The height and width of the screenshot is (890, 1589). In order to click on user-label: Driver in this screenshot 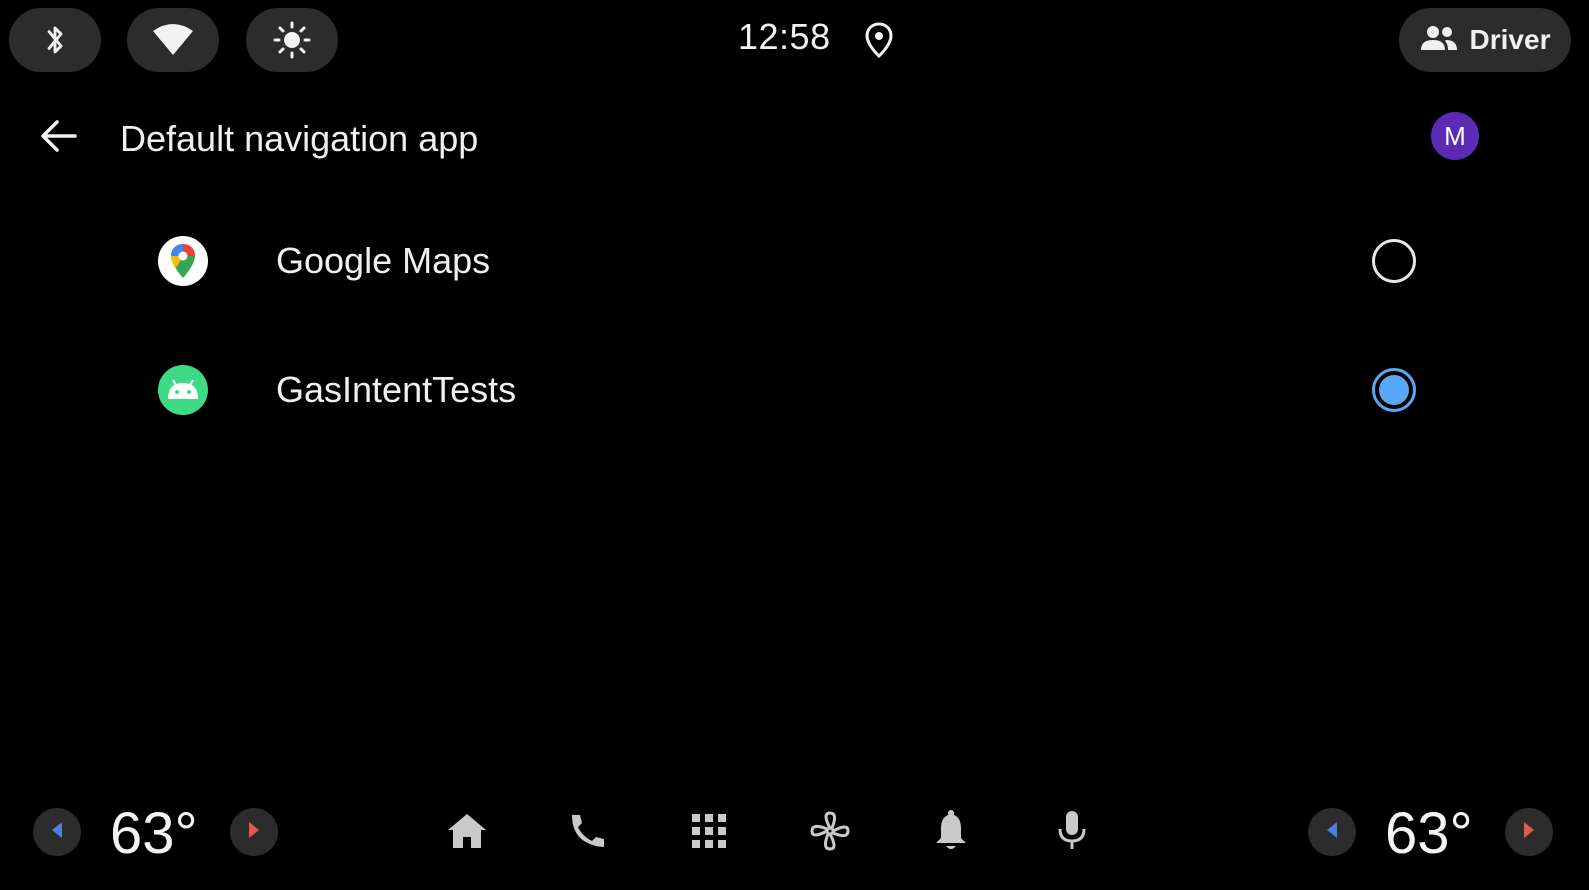, I will do `click(1510, 39)`.